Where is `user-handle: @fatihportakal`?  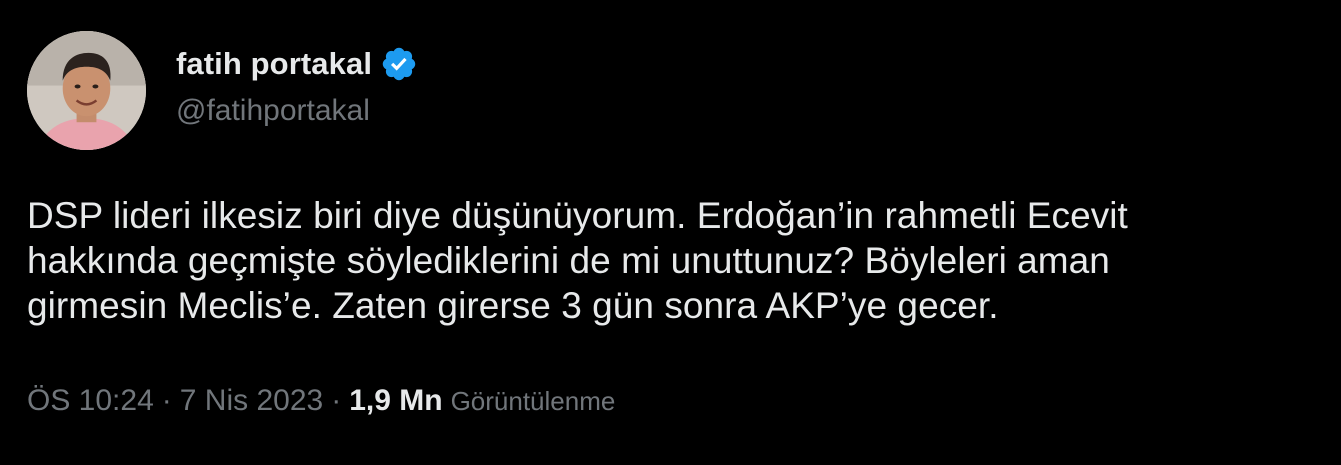
user-handle: @fatihportakal is located at coordinates (297, 111).